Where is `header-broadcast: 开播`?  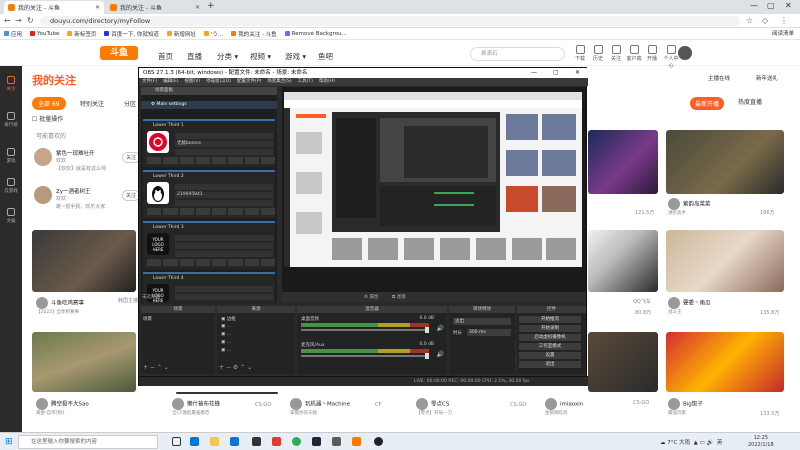
header-broadcast: 开播 is located at coordinates (652, 53).